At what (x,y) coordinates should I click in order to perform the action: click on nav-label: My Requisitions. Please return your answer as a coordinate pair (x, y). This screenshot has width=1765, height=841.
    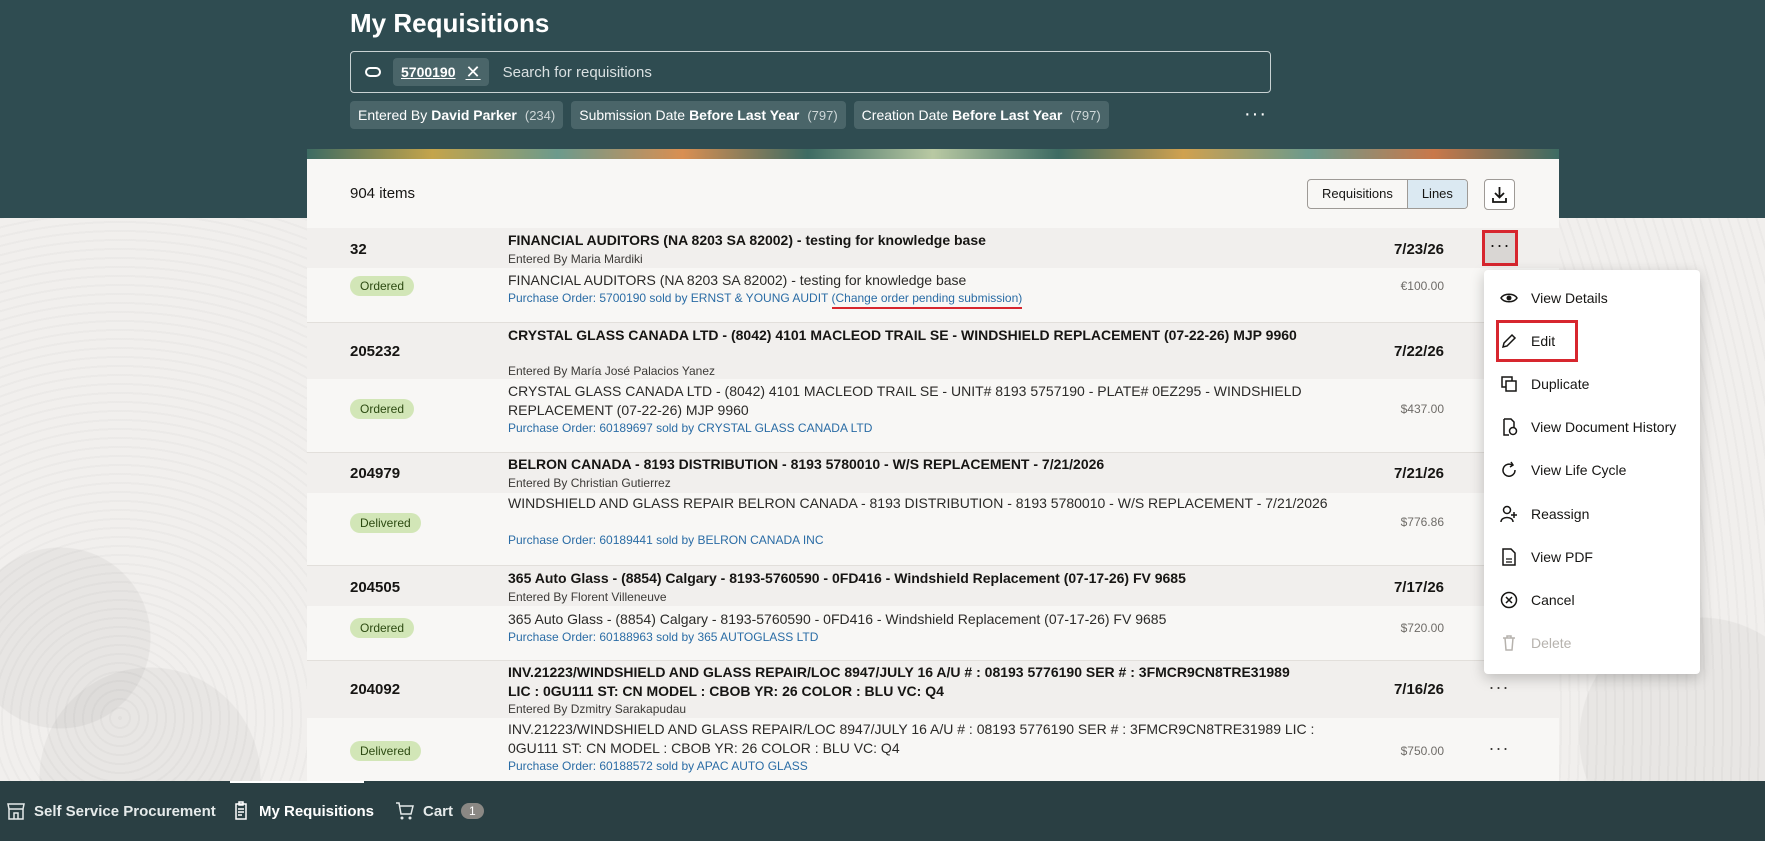
    Looking at the image, I should click on (317, 811).